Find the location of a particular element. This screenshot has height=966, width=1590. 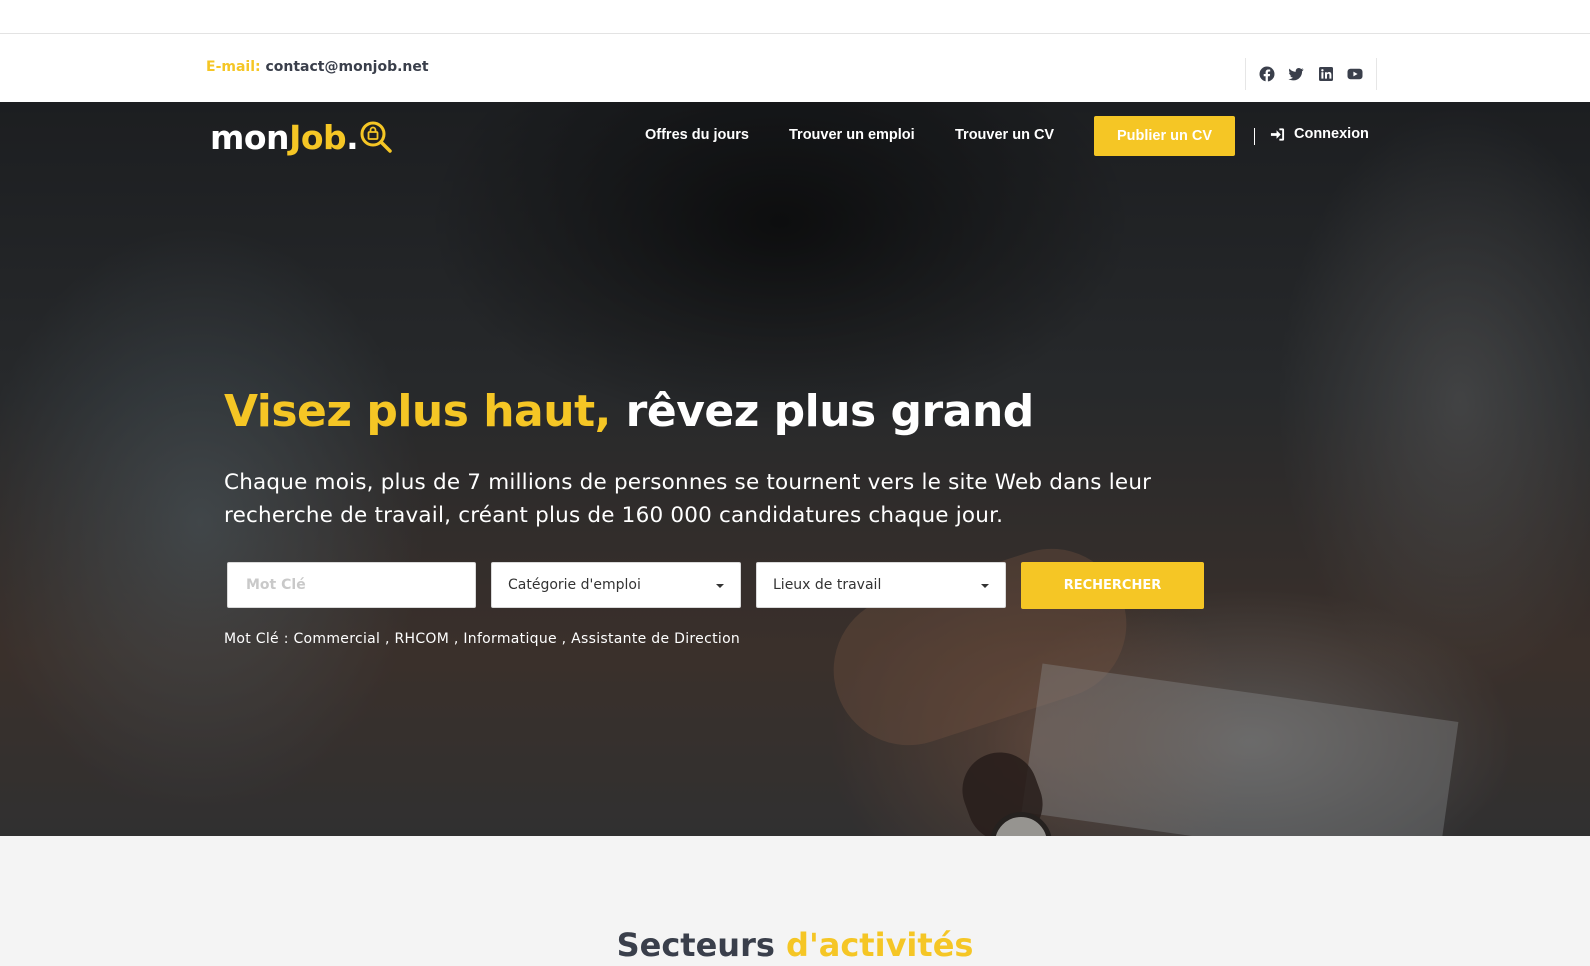

linkedin-icon is located at coordinates (1326, 74).